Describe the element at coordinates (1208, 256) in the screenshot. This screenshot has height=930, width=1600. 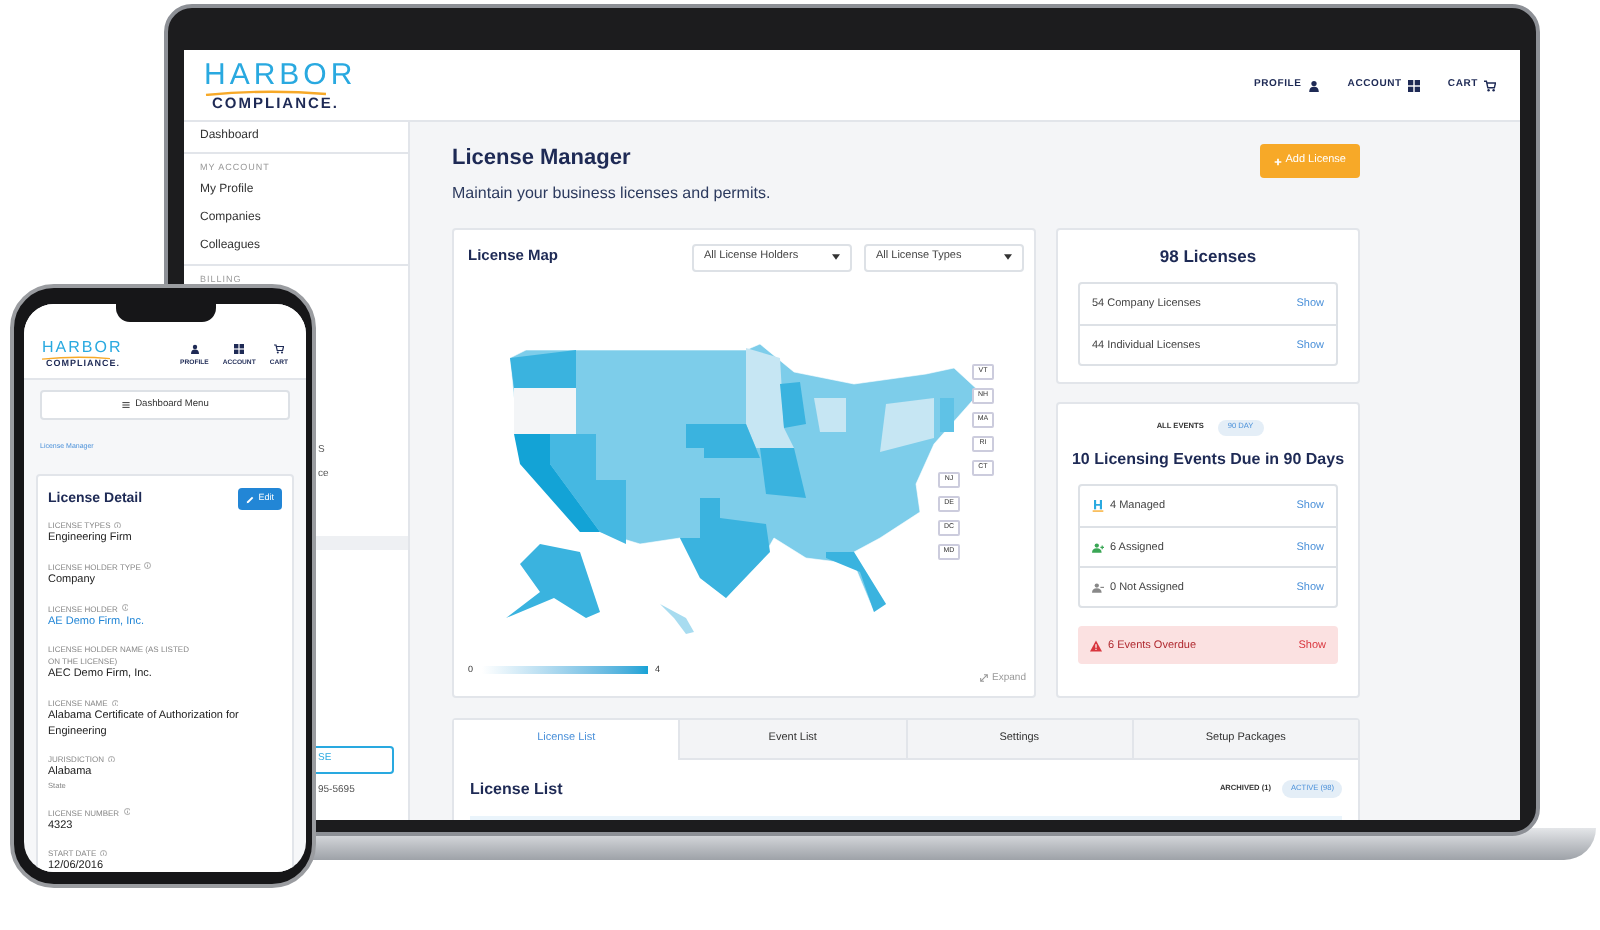
I see `card-title: 98 Licenses` at that location.